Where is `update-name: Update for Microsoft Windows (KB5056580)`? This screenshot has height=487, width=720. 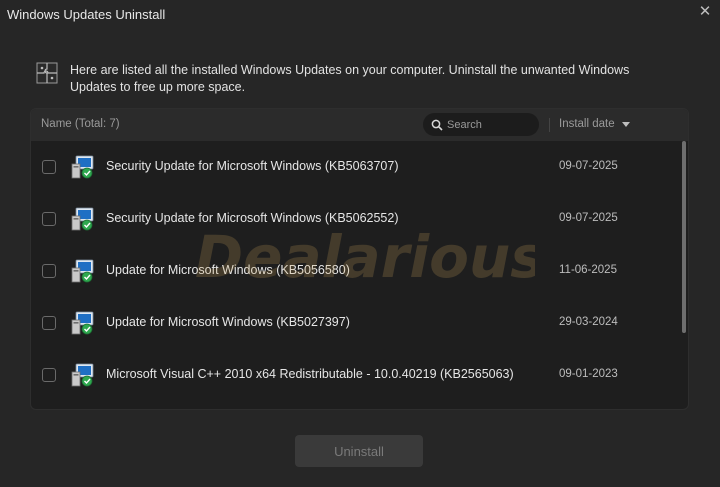 update-name: Update for Microsoft Windows (KB5056580) is located at coordinates (228, 270).